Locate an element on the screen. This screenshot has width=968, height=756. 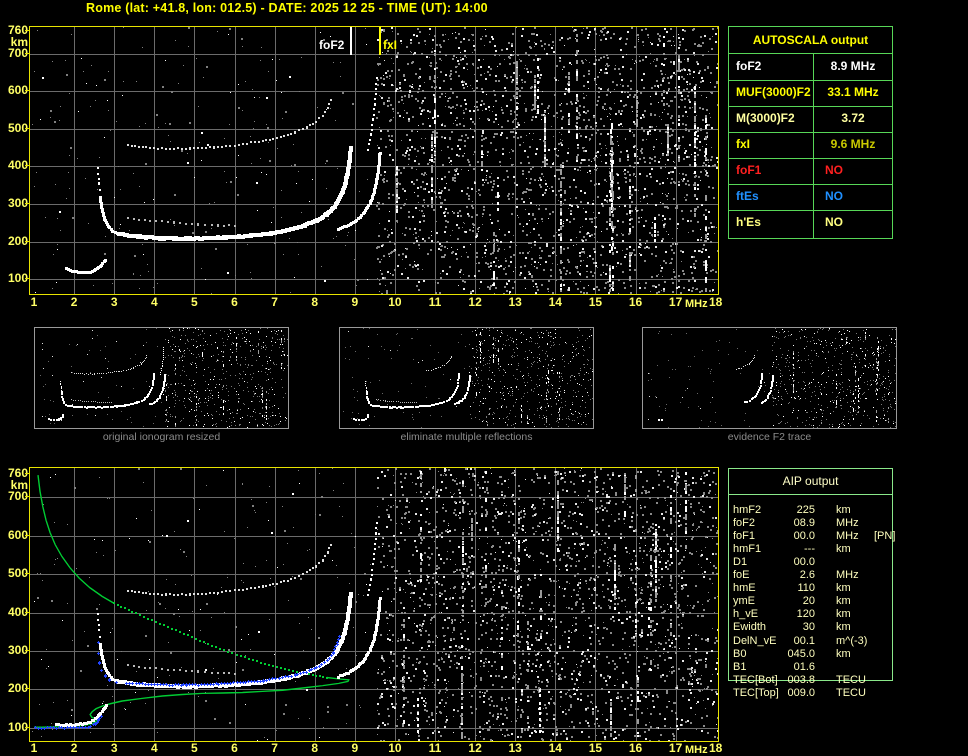
autoscala-row-label: ftEs is located at coordinates (747, 196).